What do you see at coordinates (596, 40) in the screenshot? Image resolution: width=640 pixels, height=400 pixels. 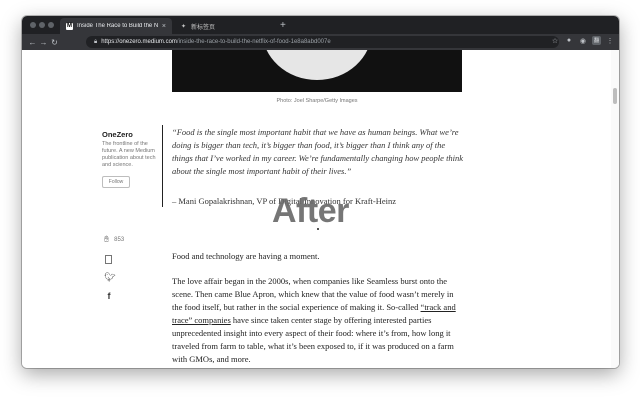 I see `translate-extension-icon: 翻` at bounding box center [596, 40].